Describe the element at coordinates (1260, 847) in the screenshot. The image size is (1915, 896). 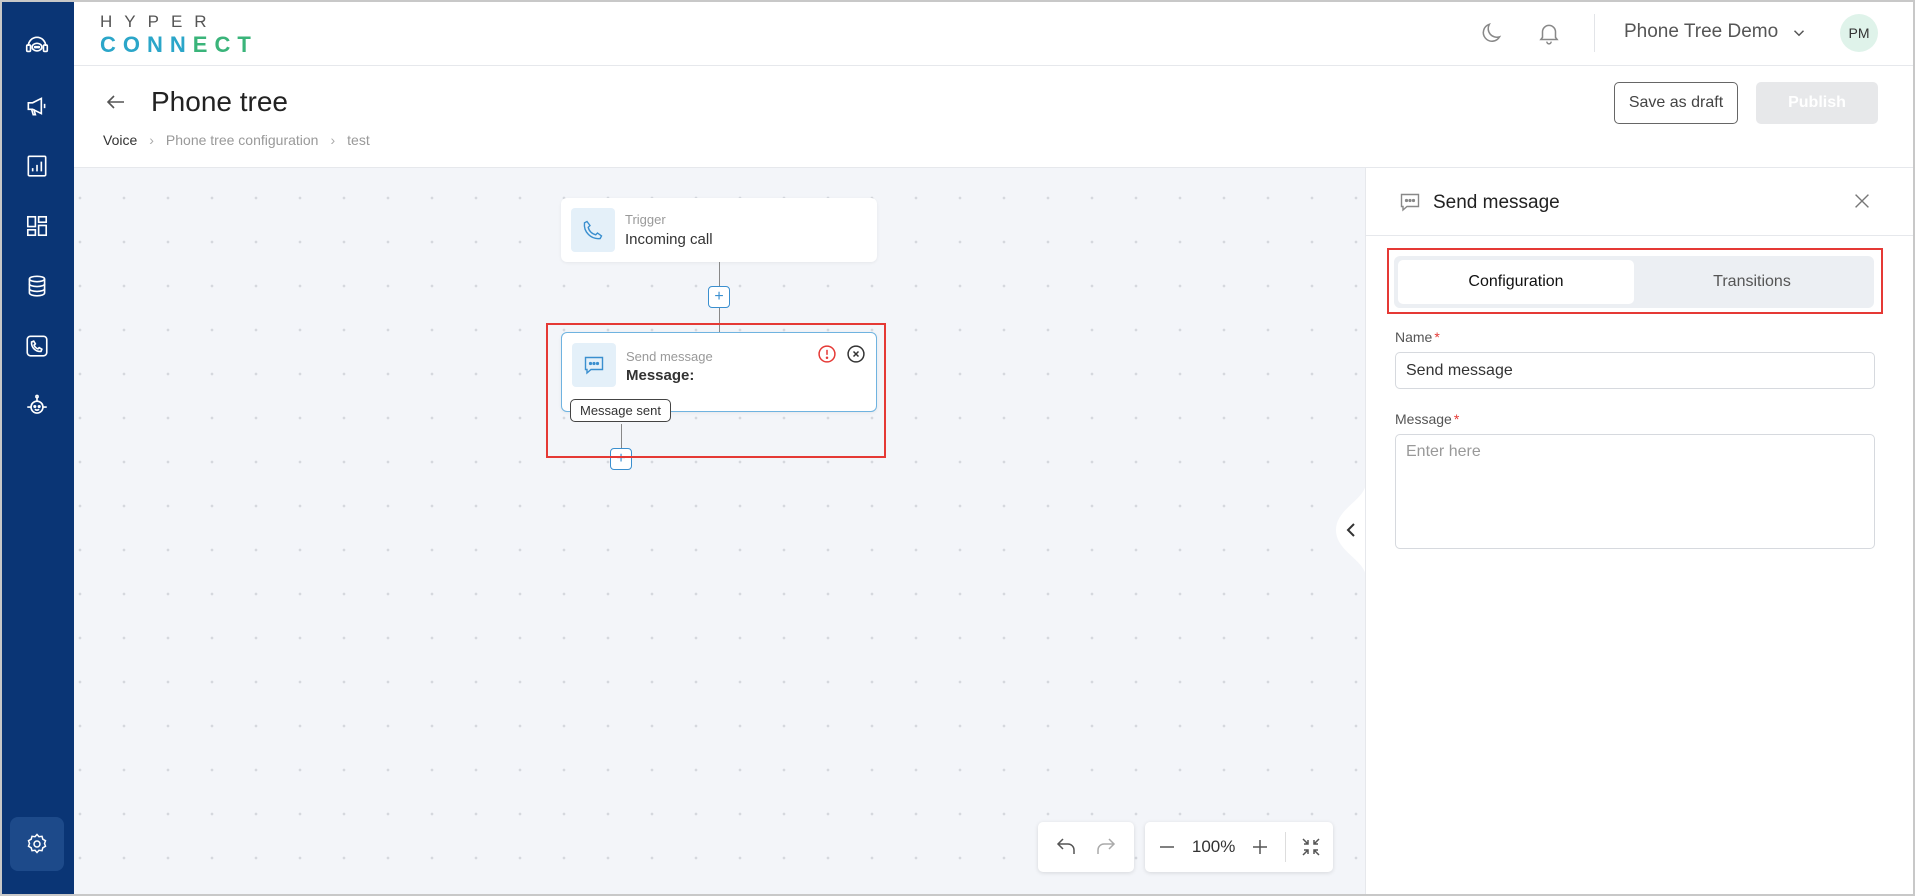
I see `zoom-in-plus-icon` at that location.